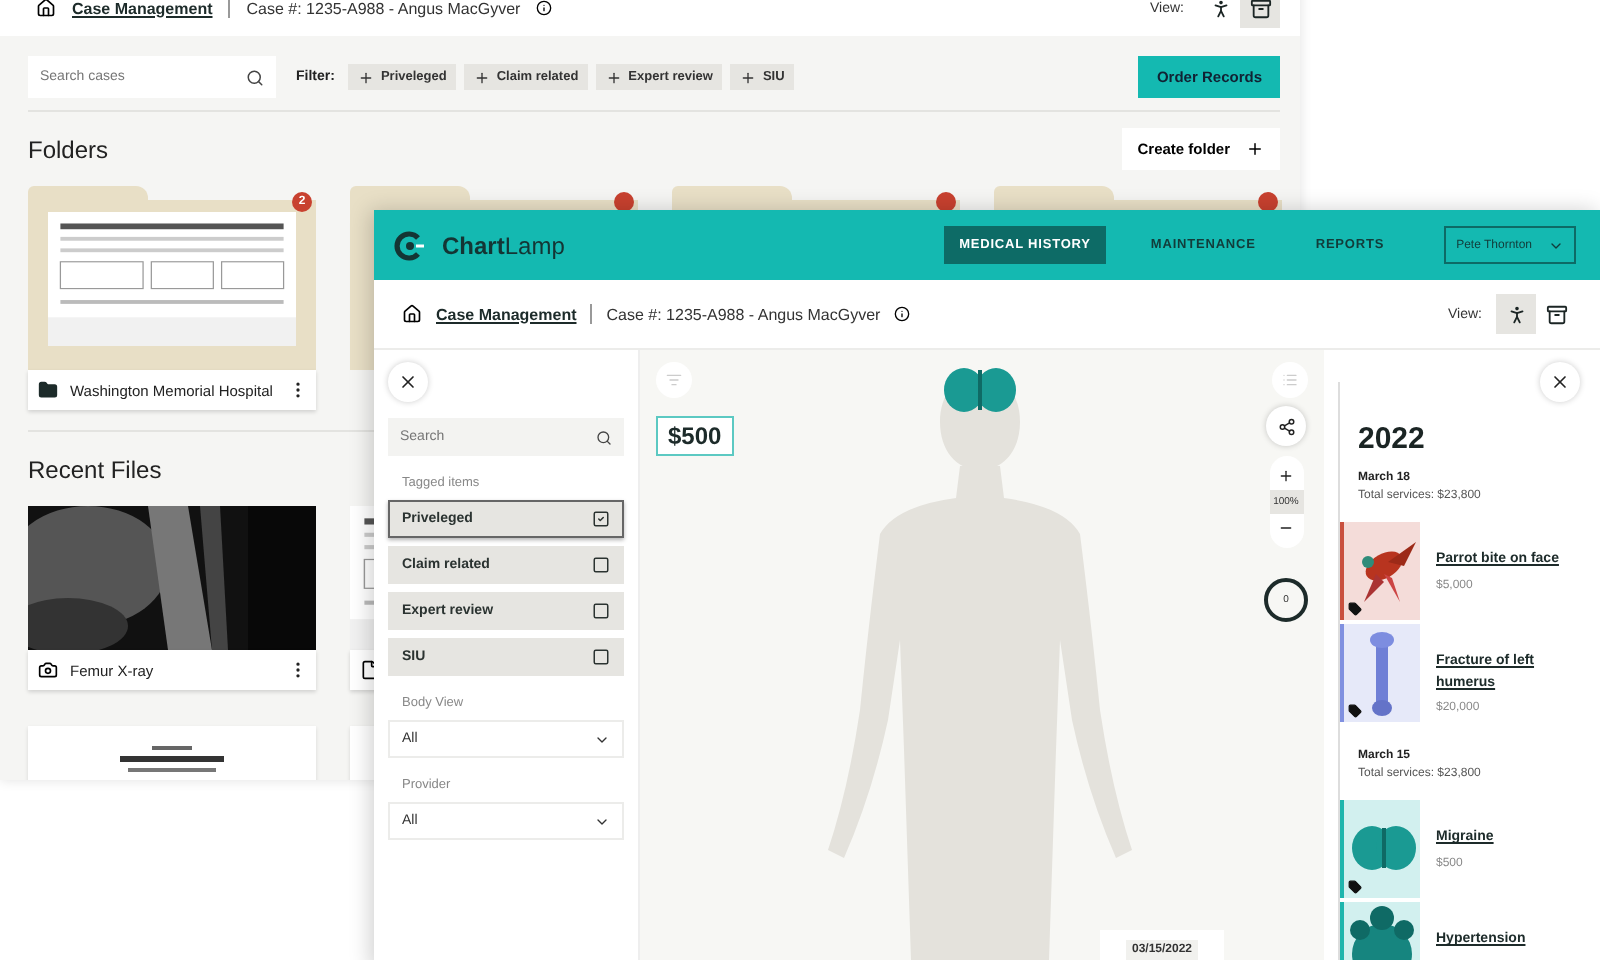 This screenshot has width=1600, height=960. What do you see at coordinates (695, 436) in the screenshot?
I see `amount-label: $500` at bounding box center [695, 436].